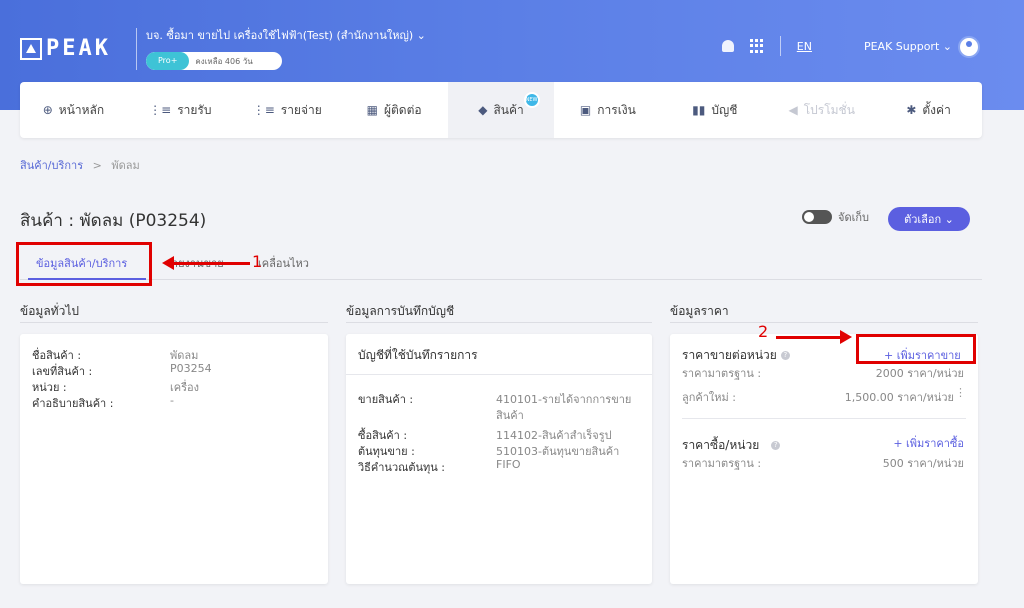  I want to click on buy-standard-label: ราคามาตรฐาน :, so click(722, 463).